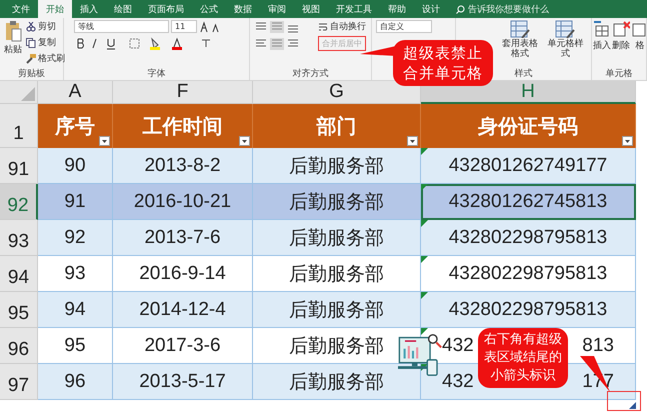 This screenshot has width=647, height=414. Describe the element at coordinates (528, 201) in the screenshot. I see `table-cell: 432801262745813` at that location.